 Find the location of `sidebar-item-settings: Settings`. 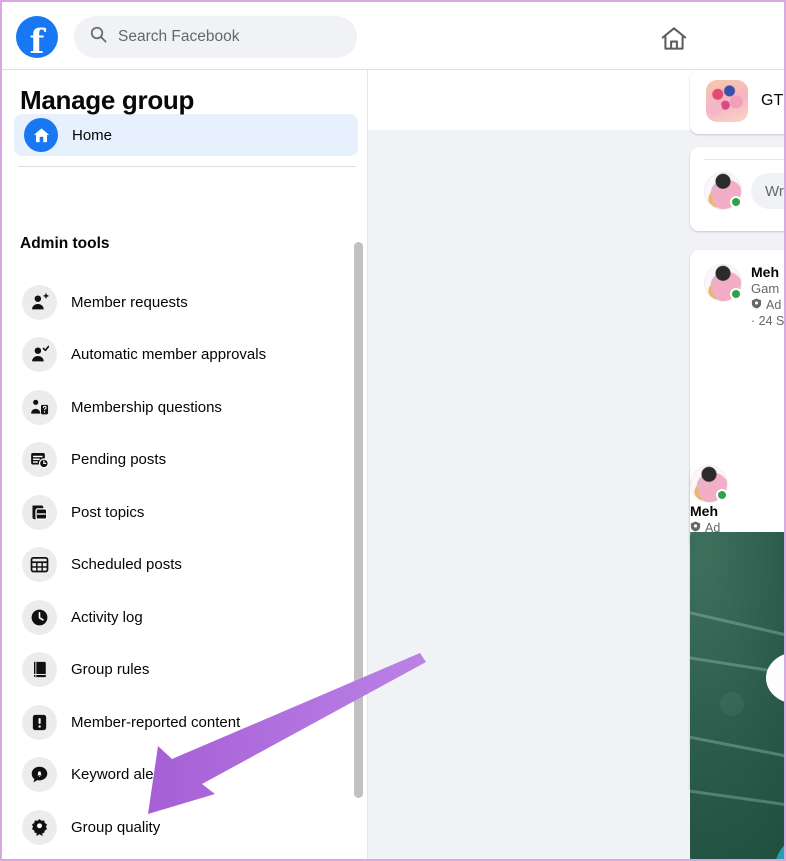

sidebar-item-settings: Settings is located at coordinates (185, 857).